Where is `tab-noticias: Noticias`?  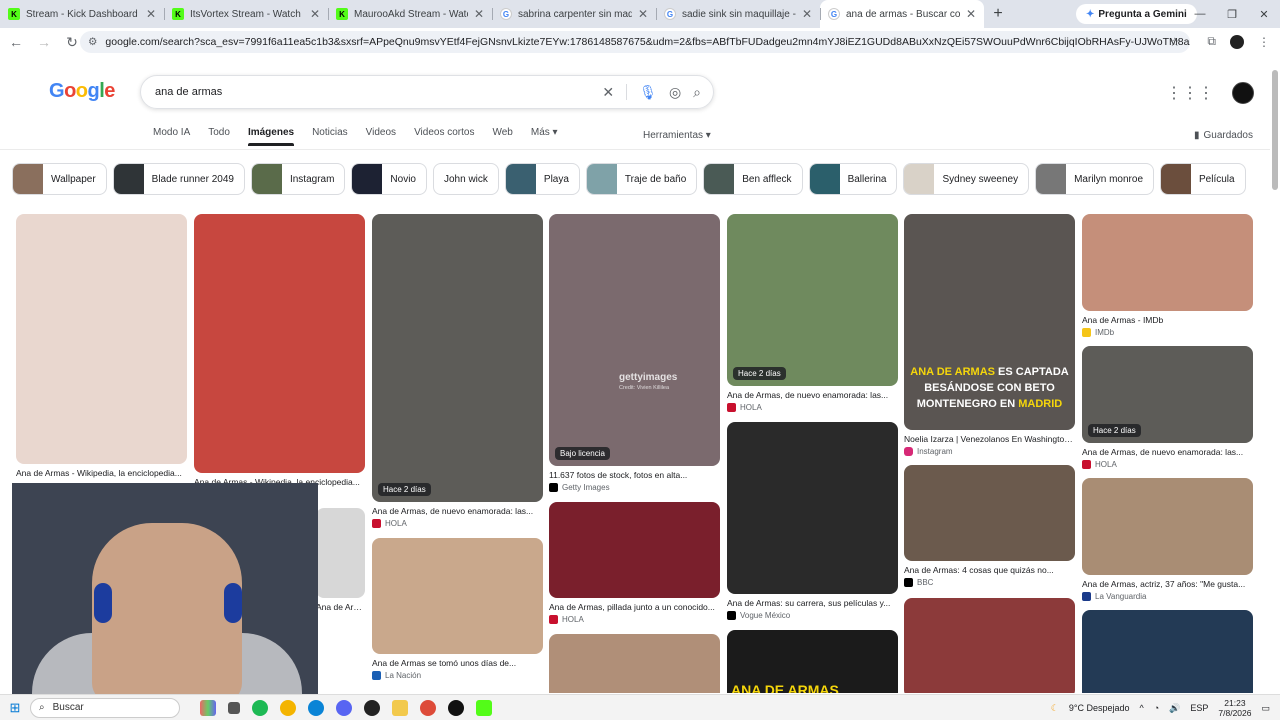
tab-noticias: Noticias is located at coordinates (330, 136).